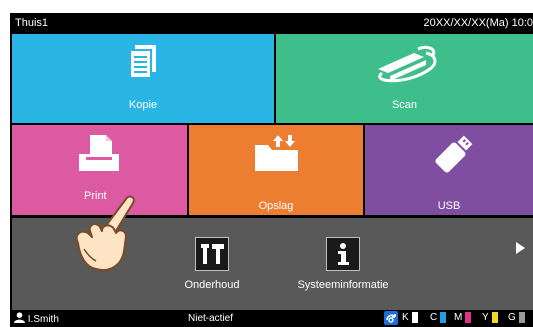 Image resolution: width=533 pixels, height=327 pixels. Describe the element at coordinates (405, 317) in the screenshot. I see `ink-k-letter: K` at that location.